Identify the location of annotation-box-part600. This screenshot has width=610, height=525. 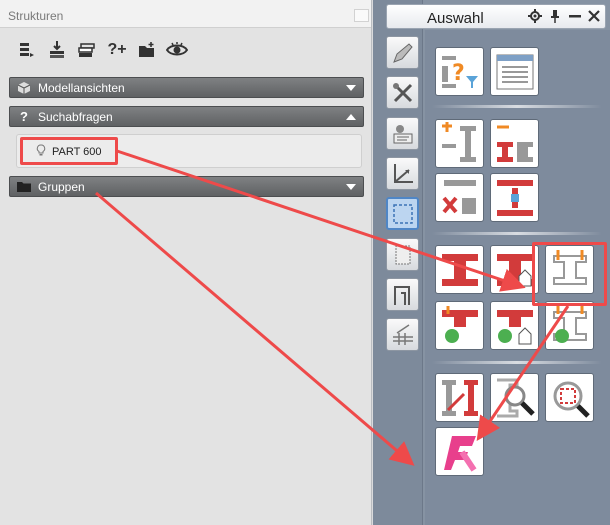
(69, 151).